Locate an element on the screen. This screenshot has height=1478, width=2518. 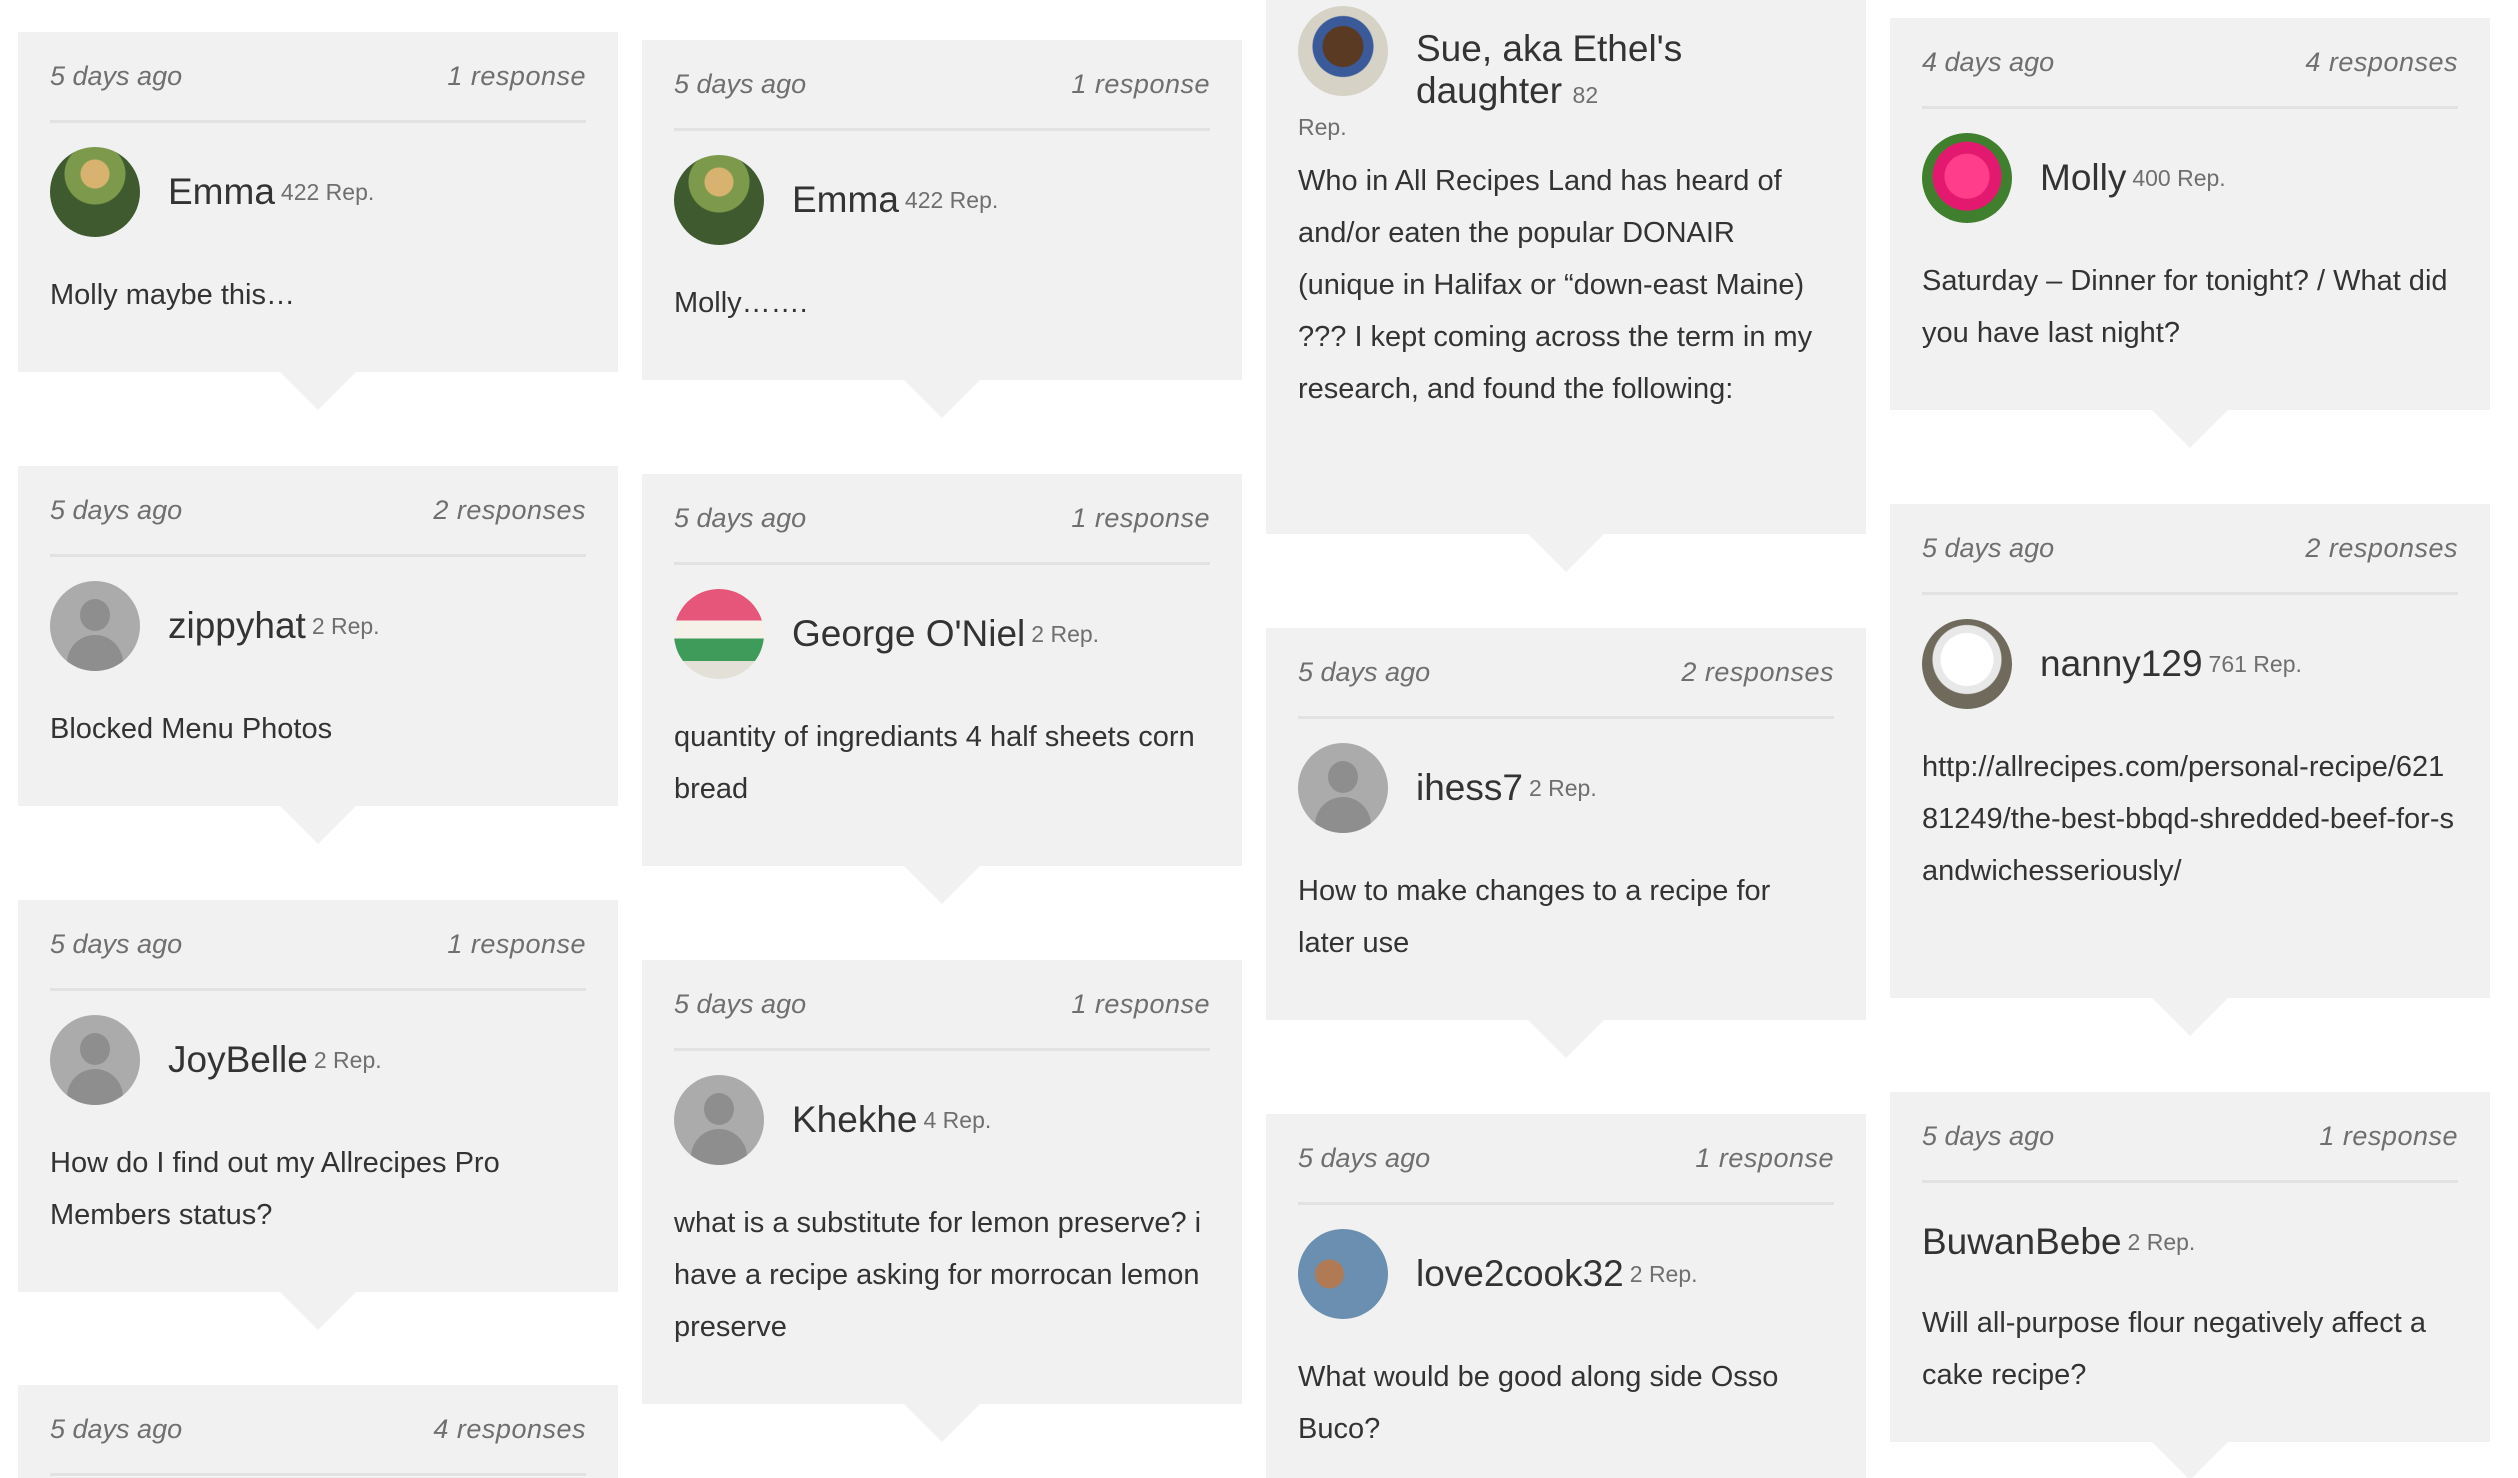
author: nanny129 761 Rep. is located at coordinates (2190, 664).